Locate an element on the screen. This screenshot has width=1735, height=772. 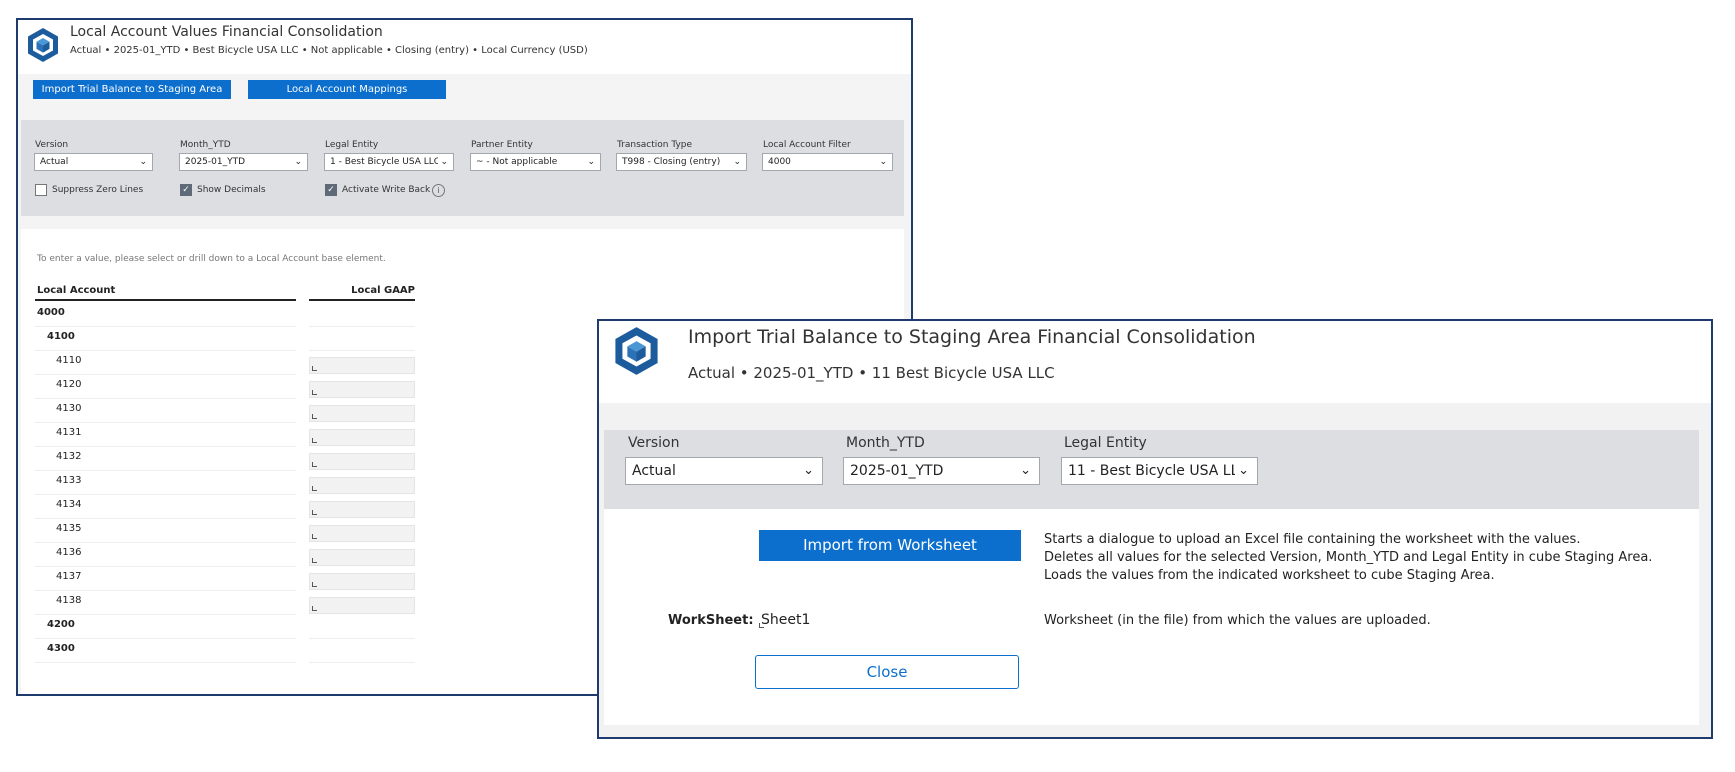
table-row: 4138 is located at coordinates (165, 602).